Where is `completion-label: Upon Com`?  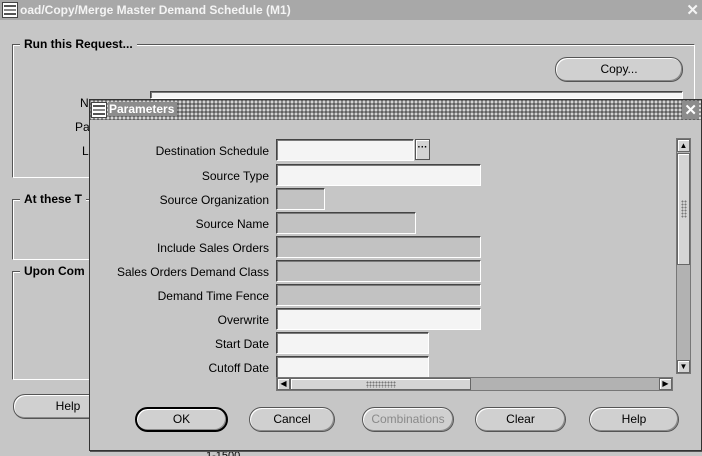
completion-label: Upon Com is located at coordinates (54, 271).